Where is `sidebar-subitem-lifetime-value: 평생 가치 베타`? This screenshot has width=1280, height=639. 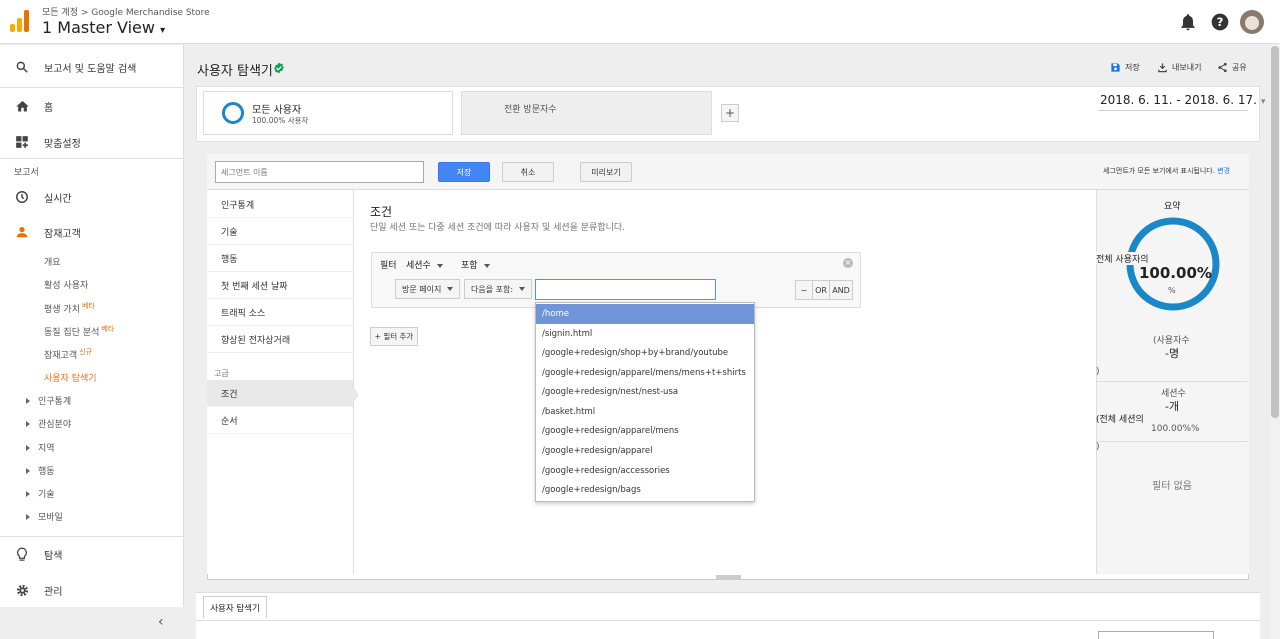 sidebar-subitem-lifetime-value: 평생 가치 베타 is located at coordinates (69, 308).